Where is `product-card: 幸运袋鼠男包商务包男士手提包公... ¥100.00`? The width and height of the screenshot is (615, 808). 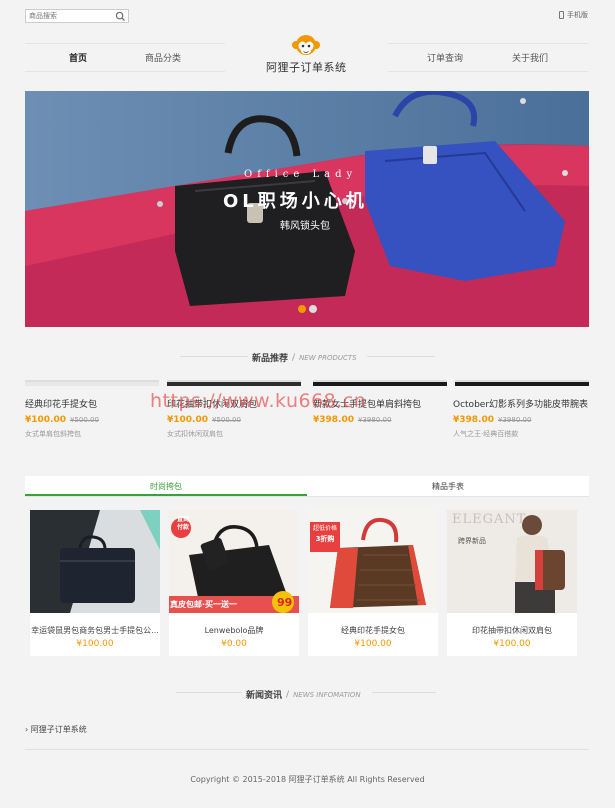 product-card: 幸运袋鼠男包商务包男士手提包公... ¥100.00 is located at coordinates (95, 583).